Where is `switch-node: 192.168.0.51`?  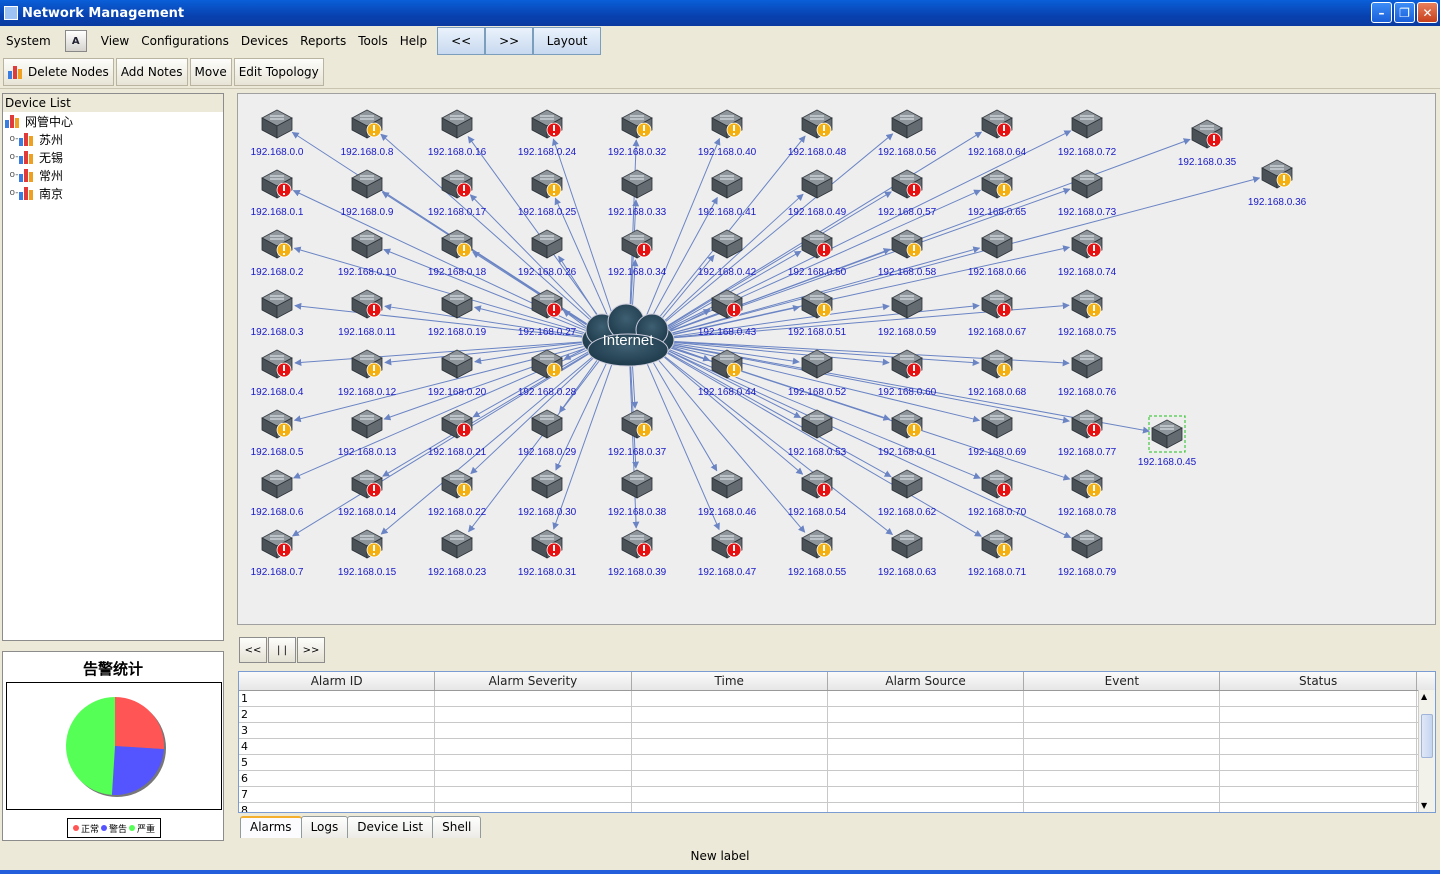 switch-node: 192.168.0.51 is located at coordinates (817, 313).